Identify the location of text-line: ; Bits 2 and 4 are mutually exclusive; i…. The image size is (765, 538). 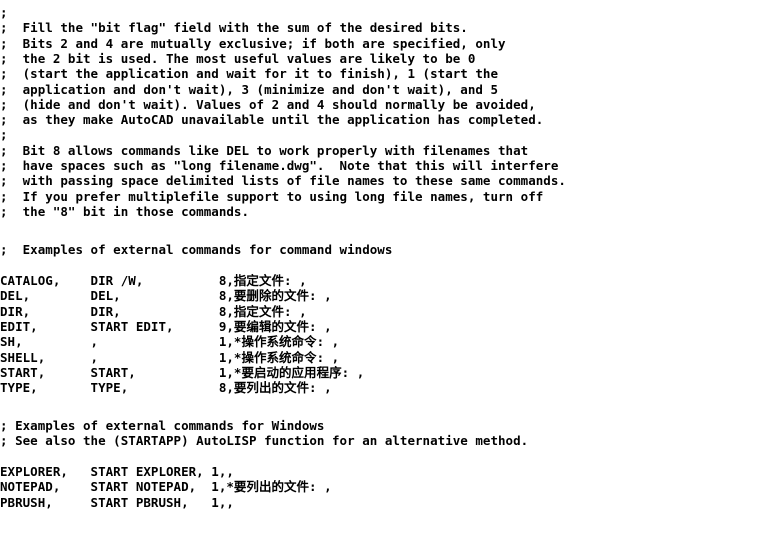
(253, 43).